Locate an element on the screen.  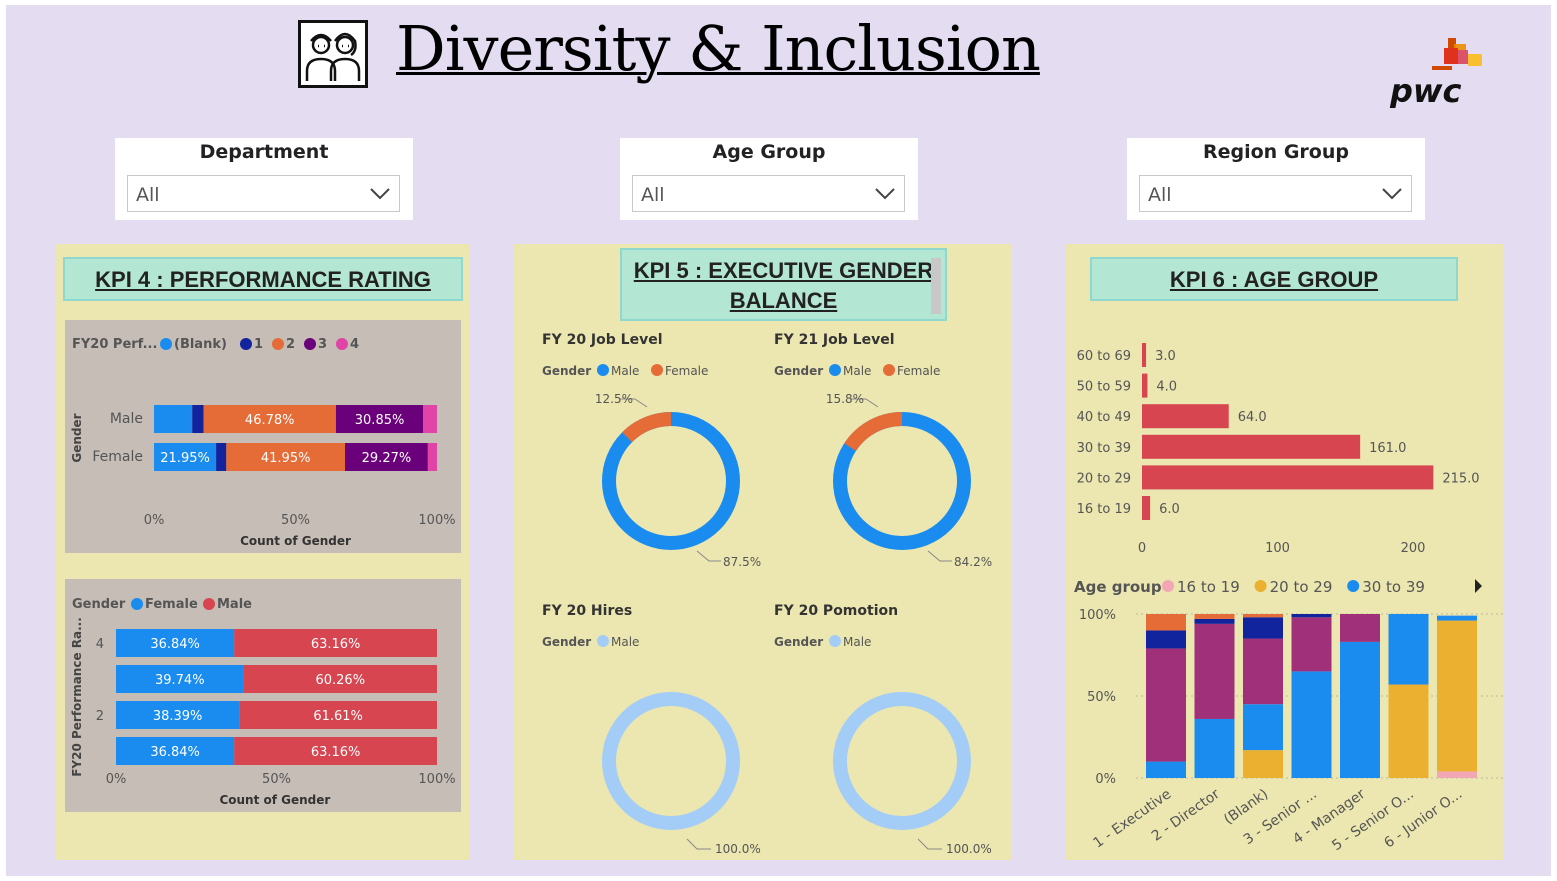
data-label: 6.0 is located at coordinates (1169, 509).